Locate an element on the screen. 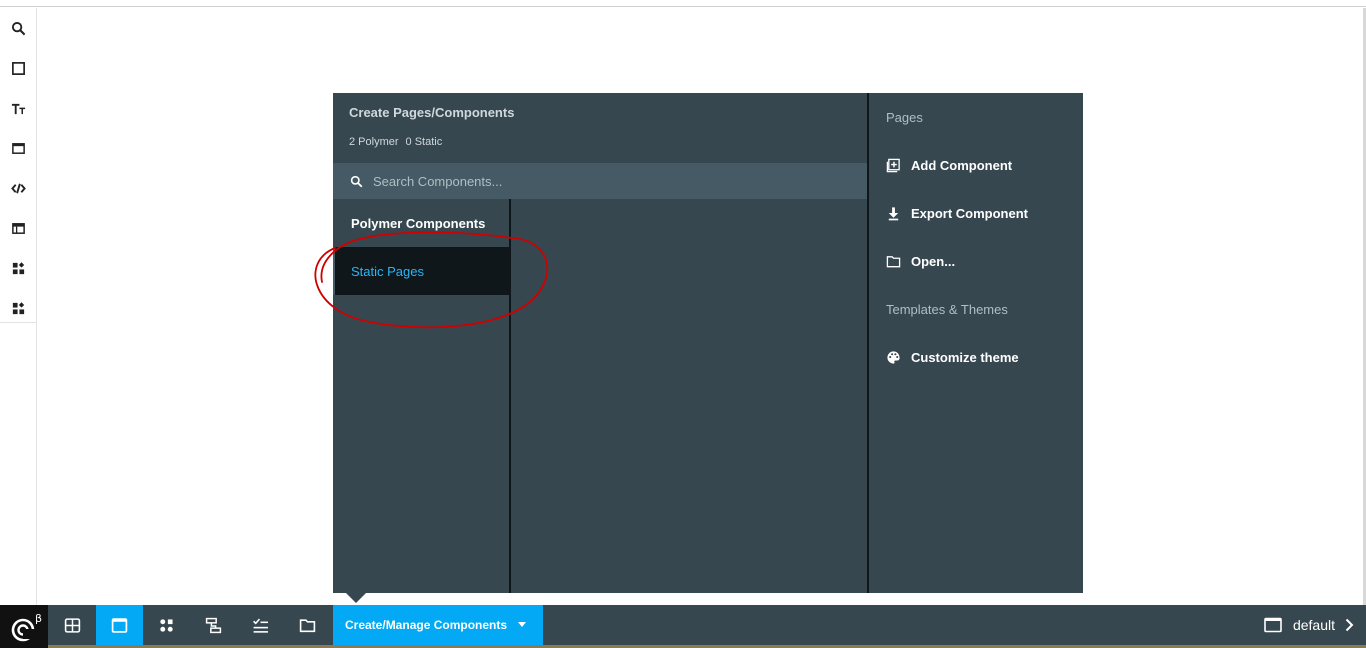 This screenshot has height=648, width=1366. window-tool-button is located at coordinates (18, 148).